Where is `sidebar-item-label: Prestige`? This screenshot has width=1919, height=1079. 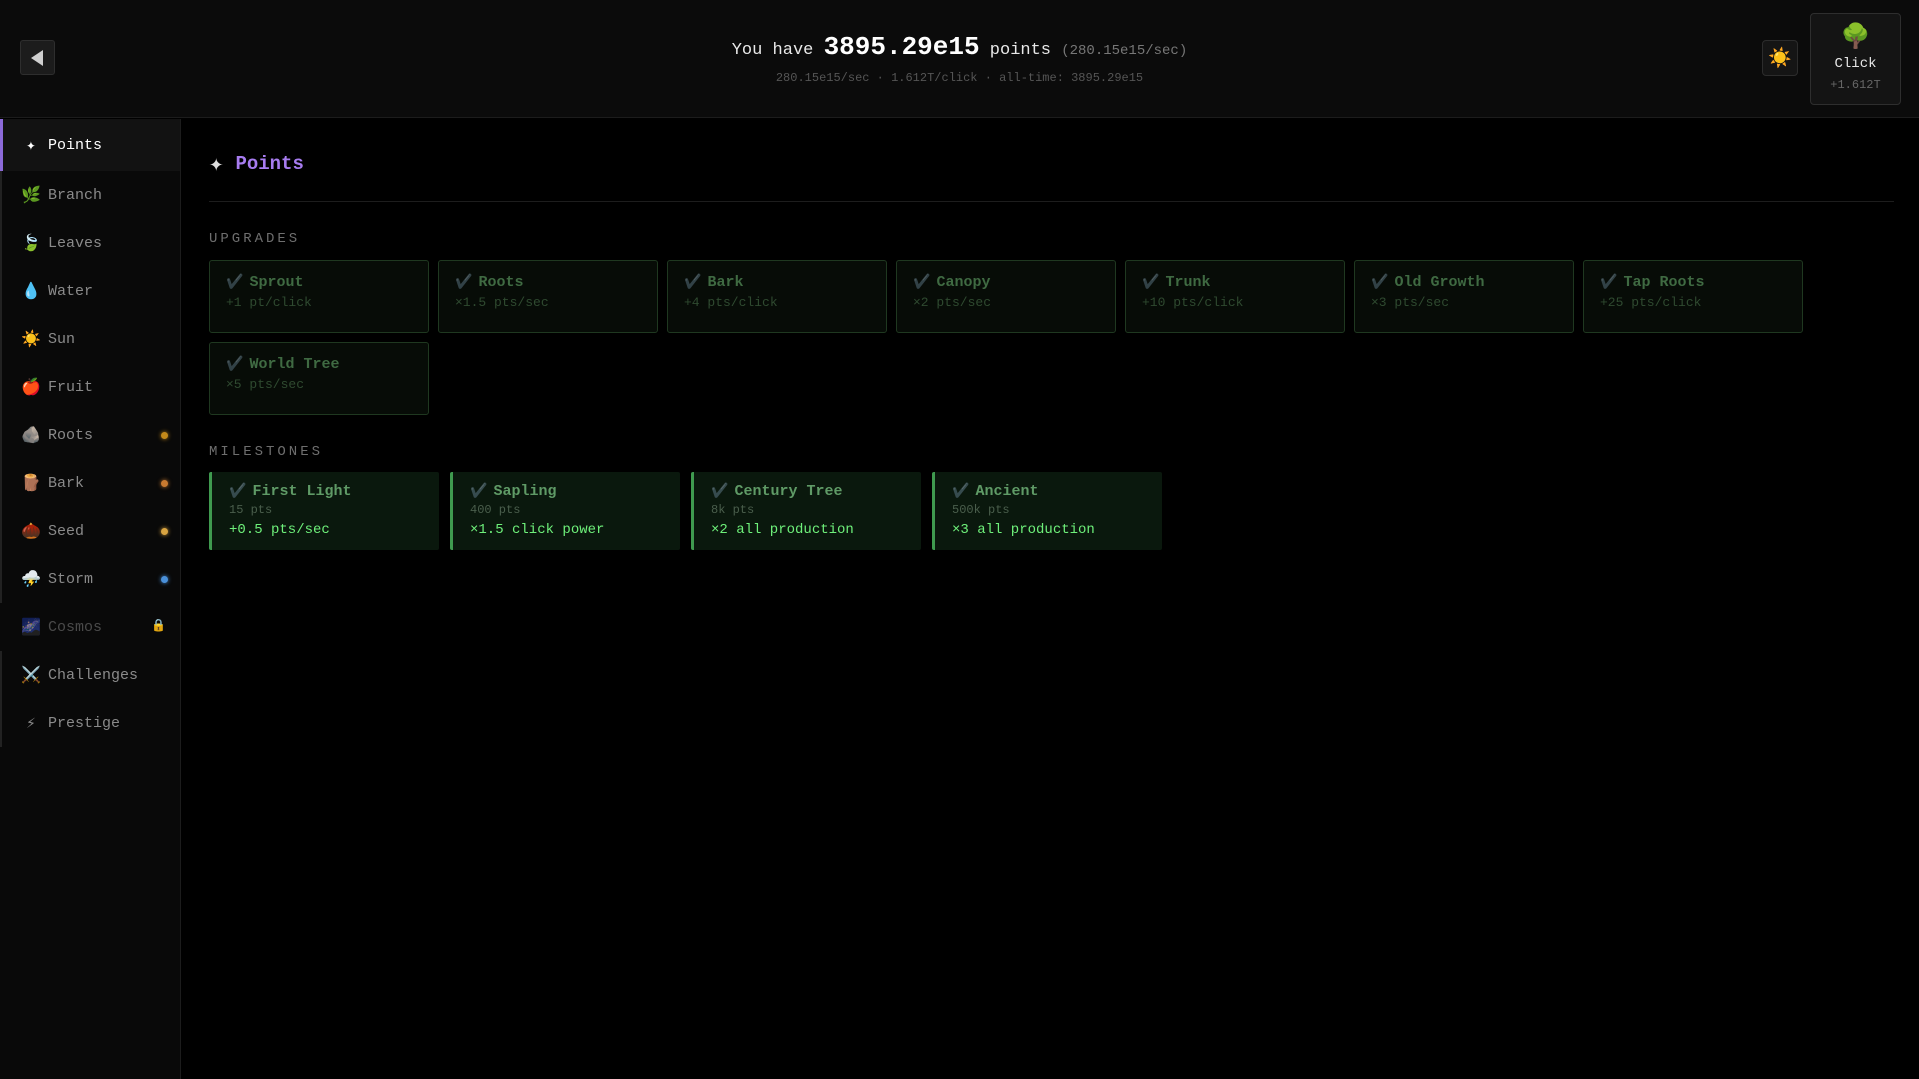 sidebar-item-label: Prestige is located at coordinates (84, 723).